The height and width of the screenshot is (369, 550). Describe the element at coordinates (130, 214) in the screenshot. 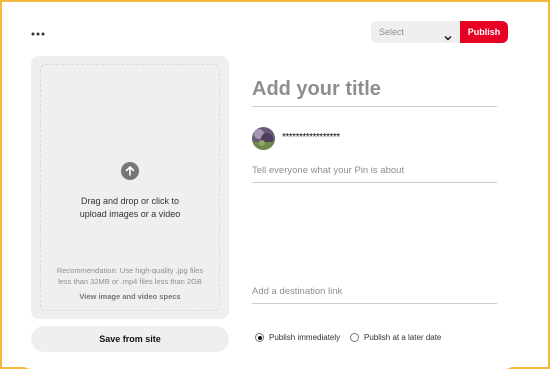

I see `upload-instruction-line2: upload images or a video` at that location.